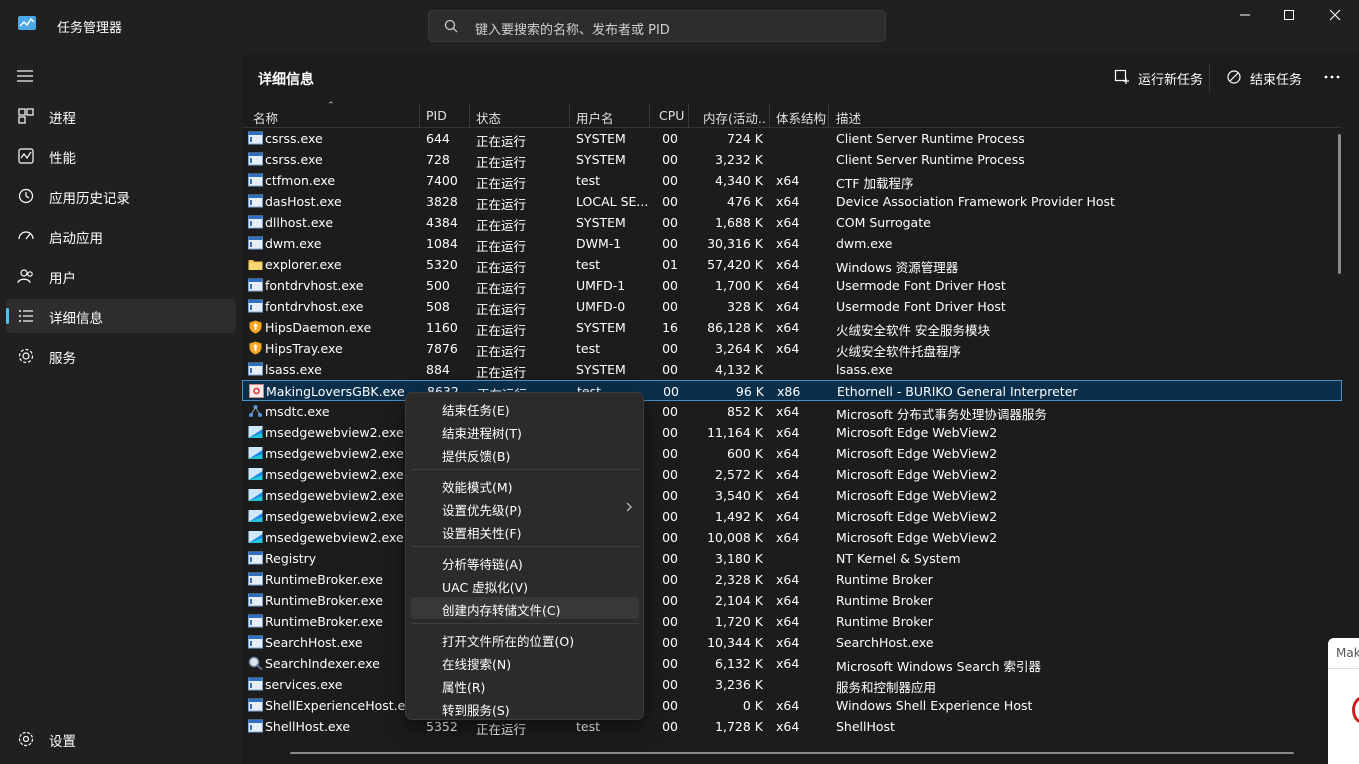 Image resolution: width=1359 pixels, height=764 pixels. I want to click on sidebar-item-services: 服务, so click(121, 356).